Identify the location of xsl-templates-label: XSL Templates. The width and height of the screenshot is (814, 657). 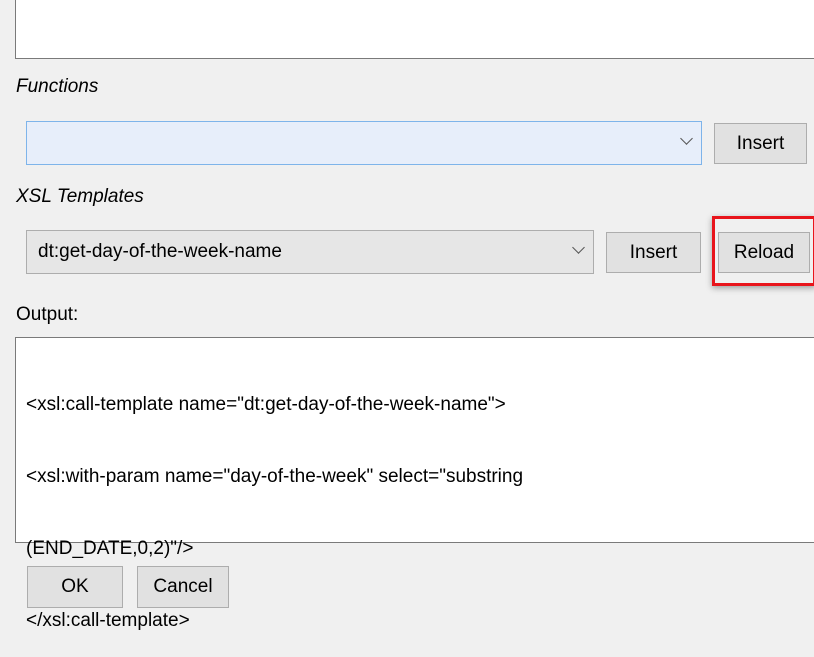
(80, 196).